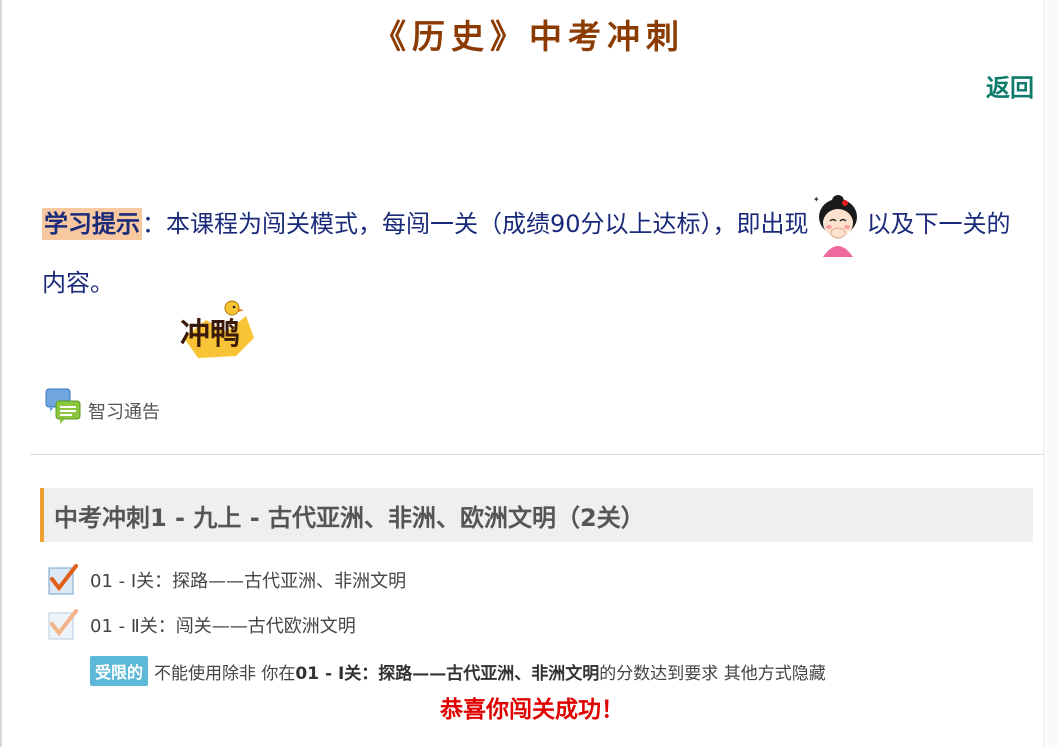 This screenshot has width=1058, height=747. I want to click on lesson-link: 01 - Ⅱ关：闯关——古代欧洲文明, so click(223, 625).